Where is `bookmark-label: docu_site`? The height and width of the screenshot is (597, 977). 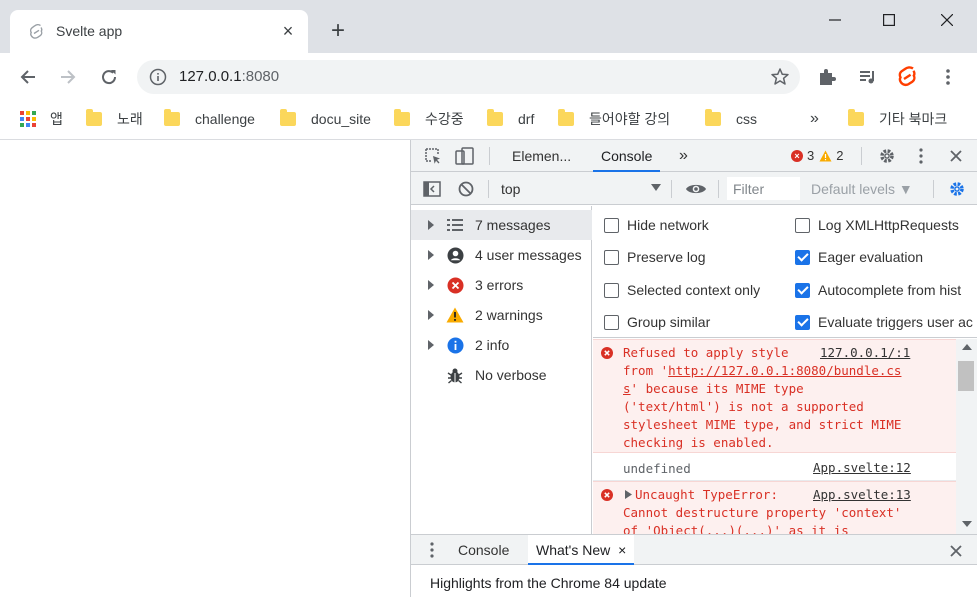 bookmark-label: docu_site is located at coordinates (341, 119).